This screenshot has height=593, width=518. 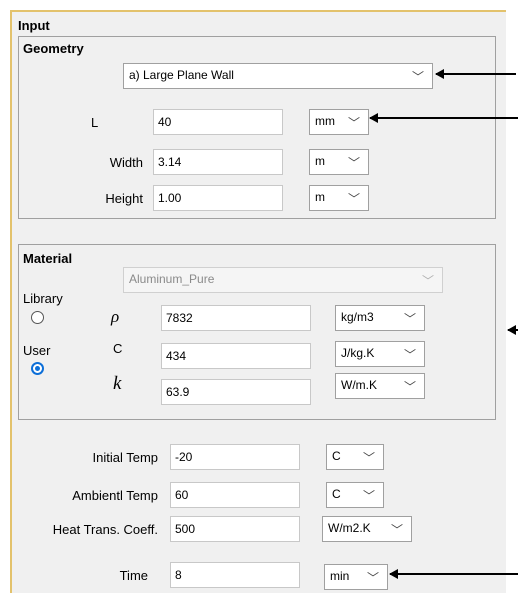 I want to click on width-unit-select: m ﹀, so click(x=339, y=162).